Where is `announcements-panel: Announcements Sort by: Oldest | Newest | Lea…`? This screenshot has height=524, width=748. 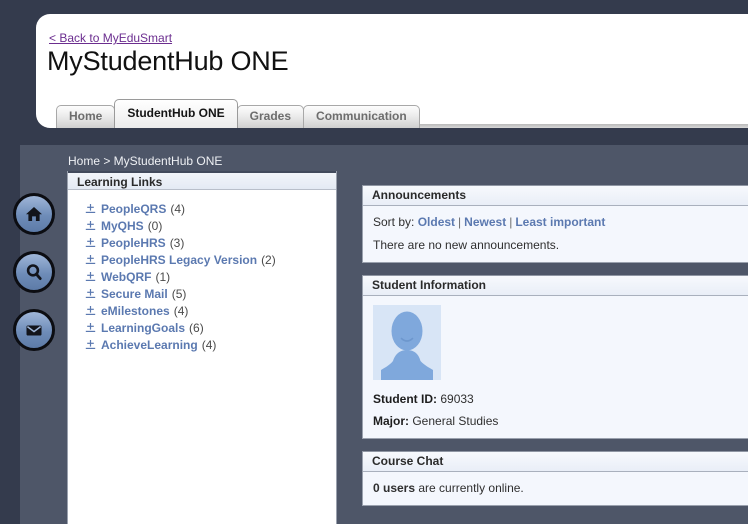
announcements-panel: Announcements Sort by: Oldest | Newest | Lea… is located at coordinates (555, 224).